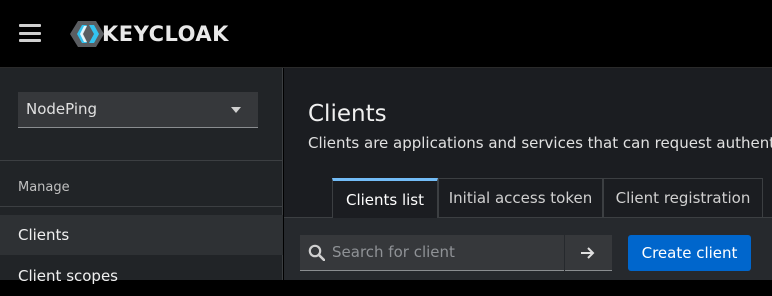  Describe the element at coordinates (393, 252) in the screenshot. I see `search-placeholder: Search for client` at that location.